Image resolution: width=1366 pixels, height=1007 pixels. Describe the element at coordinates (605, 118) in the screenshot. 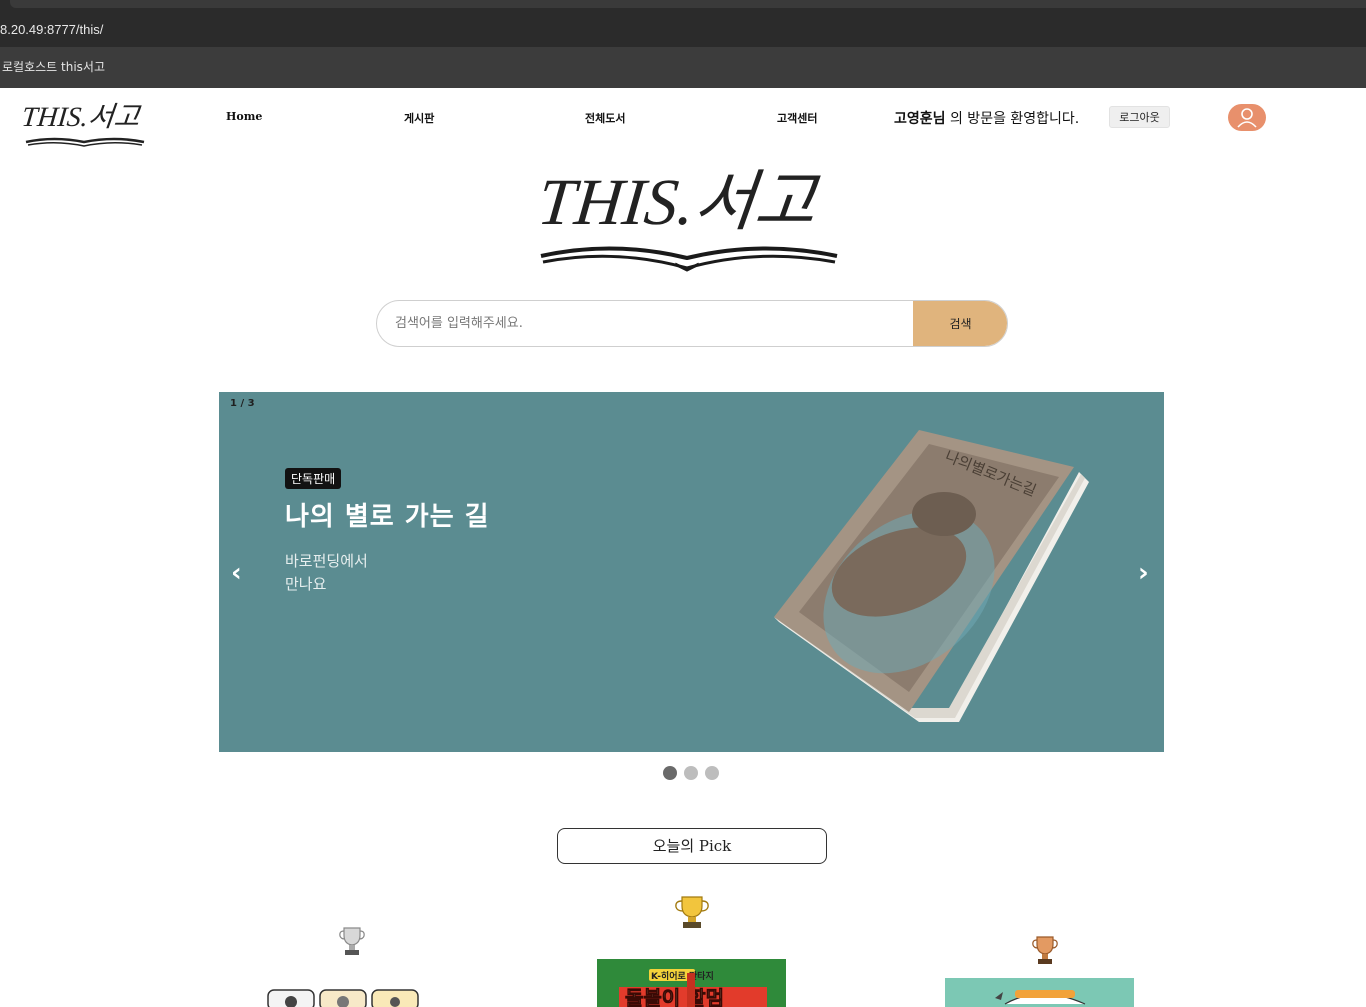

I see `nav-all-books: 전체도서` at that location.